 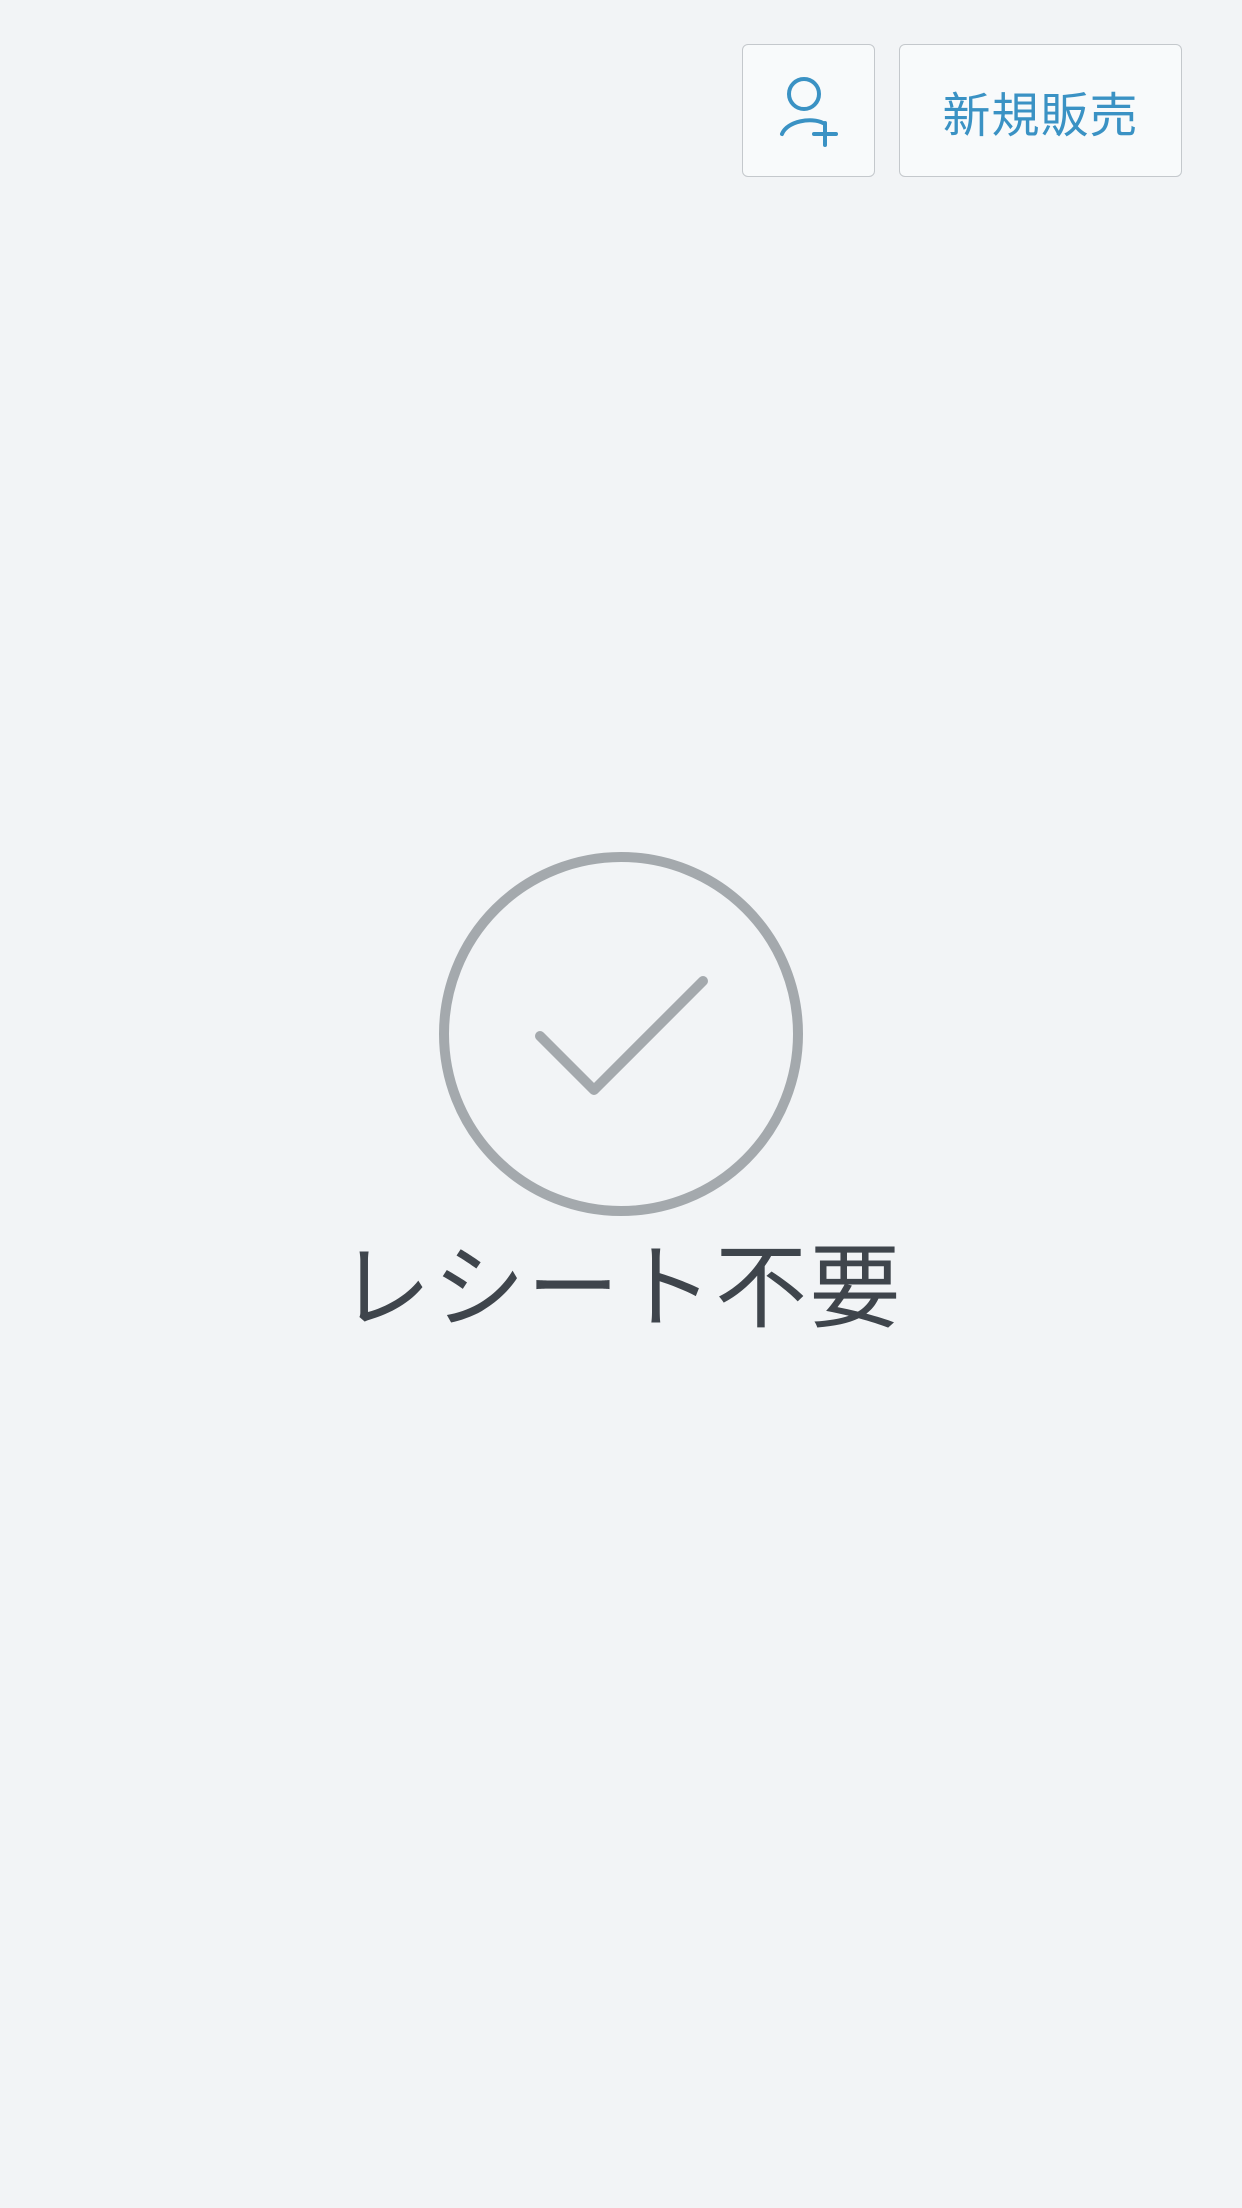 I want to click on add-customer-button, so click(x=808, y=110).